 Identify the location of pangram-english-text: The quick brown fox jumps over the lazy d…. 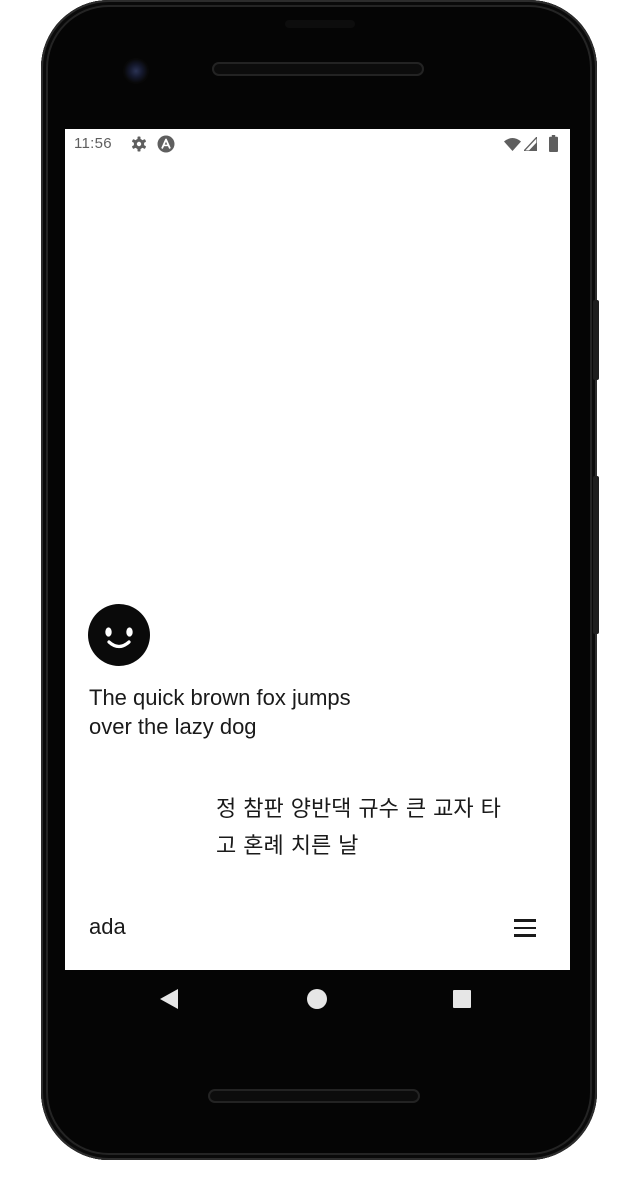
(249, 712).